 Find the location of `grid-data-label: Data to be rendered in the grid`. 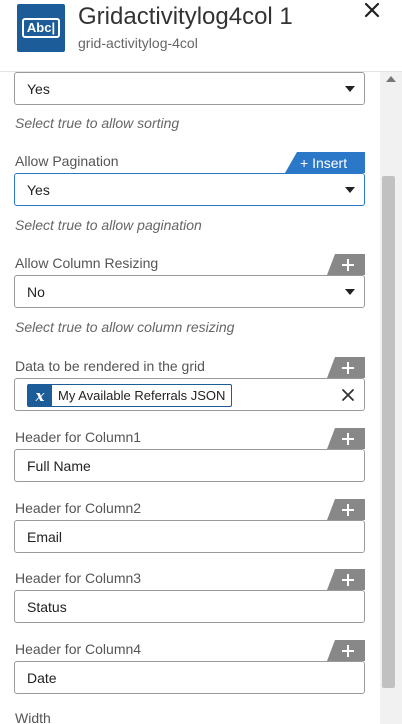

grid-data-label: Data to be rendered in the grid is located at coordinates (110, 366).